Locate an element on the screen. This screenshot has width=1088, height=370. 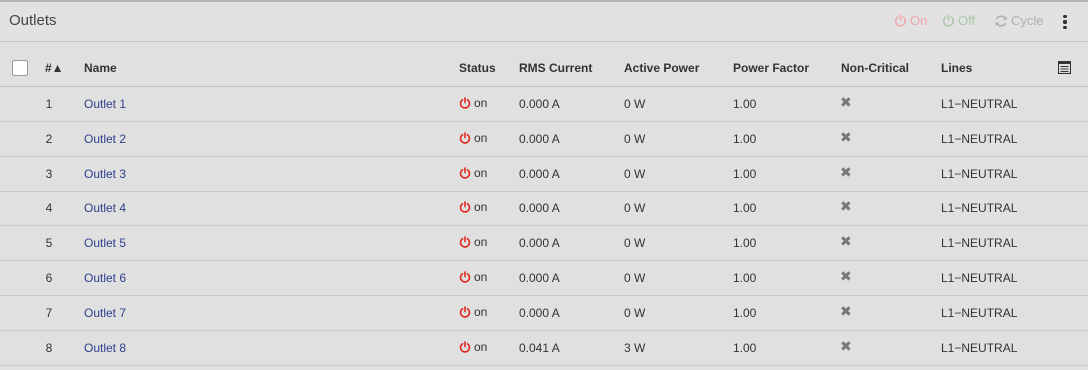
kebab-menu-icon is located at coordinates (1065, 22).